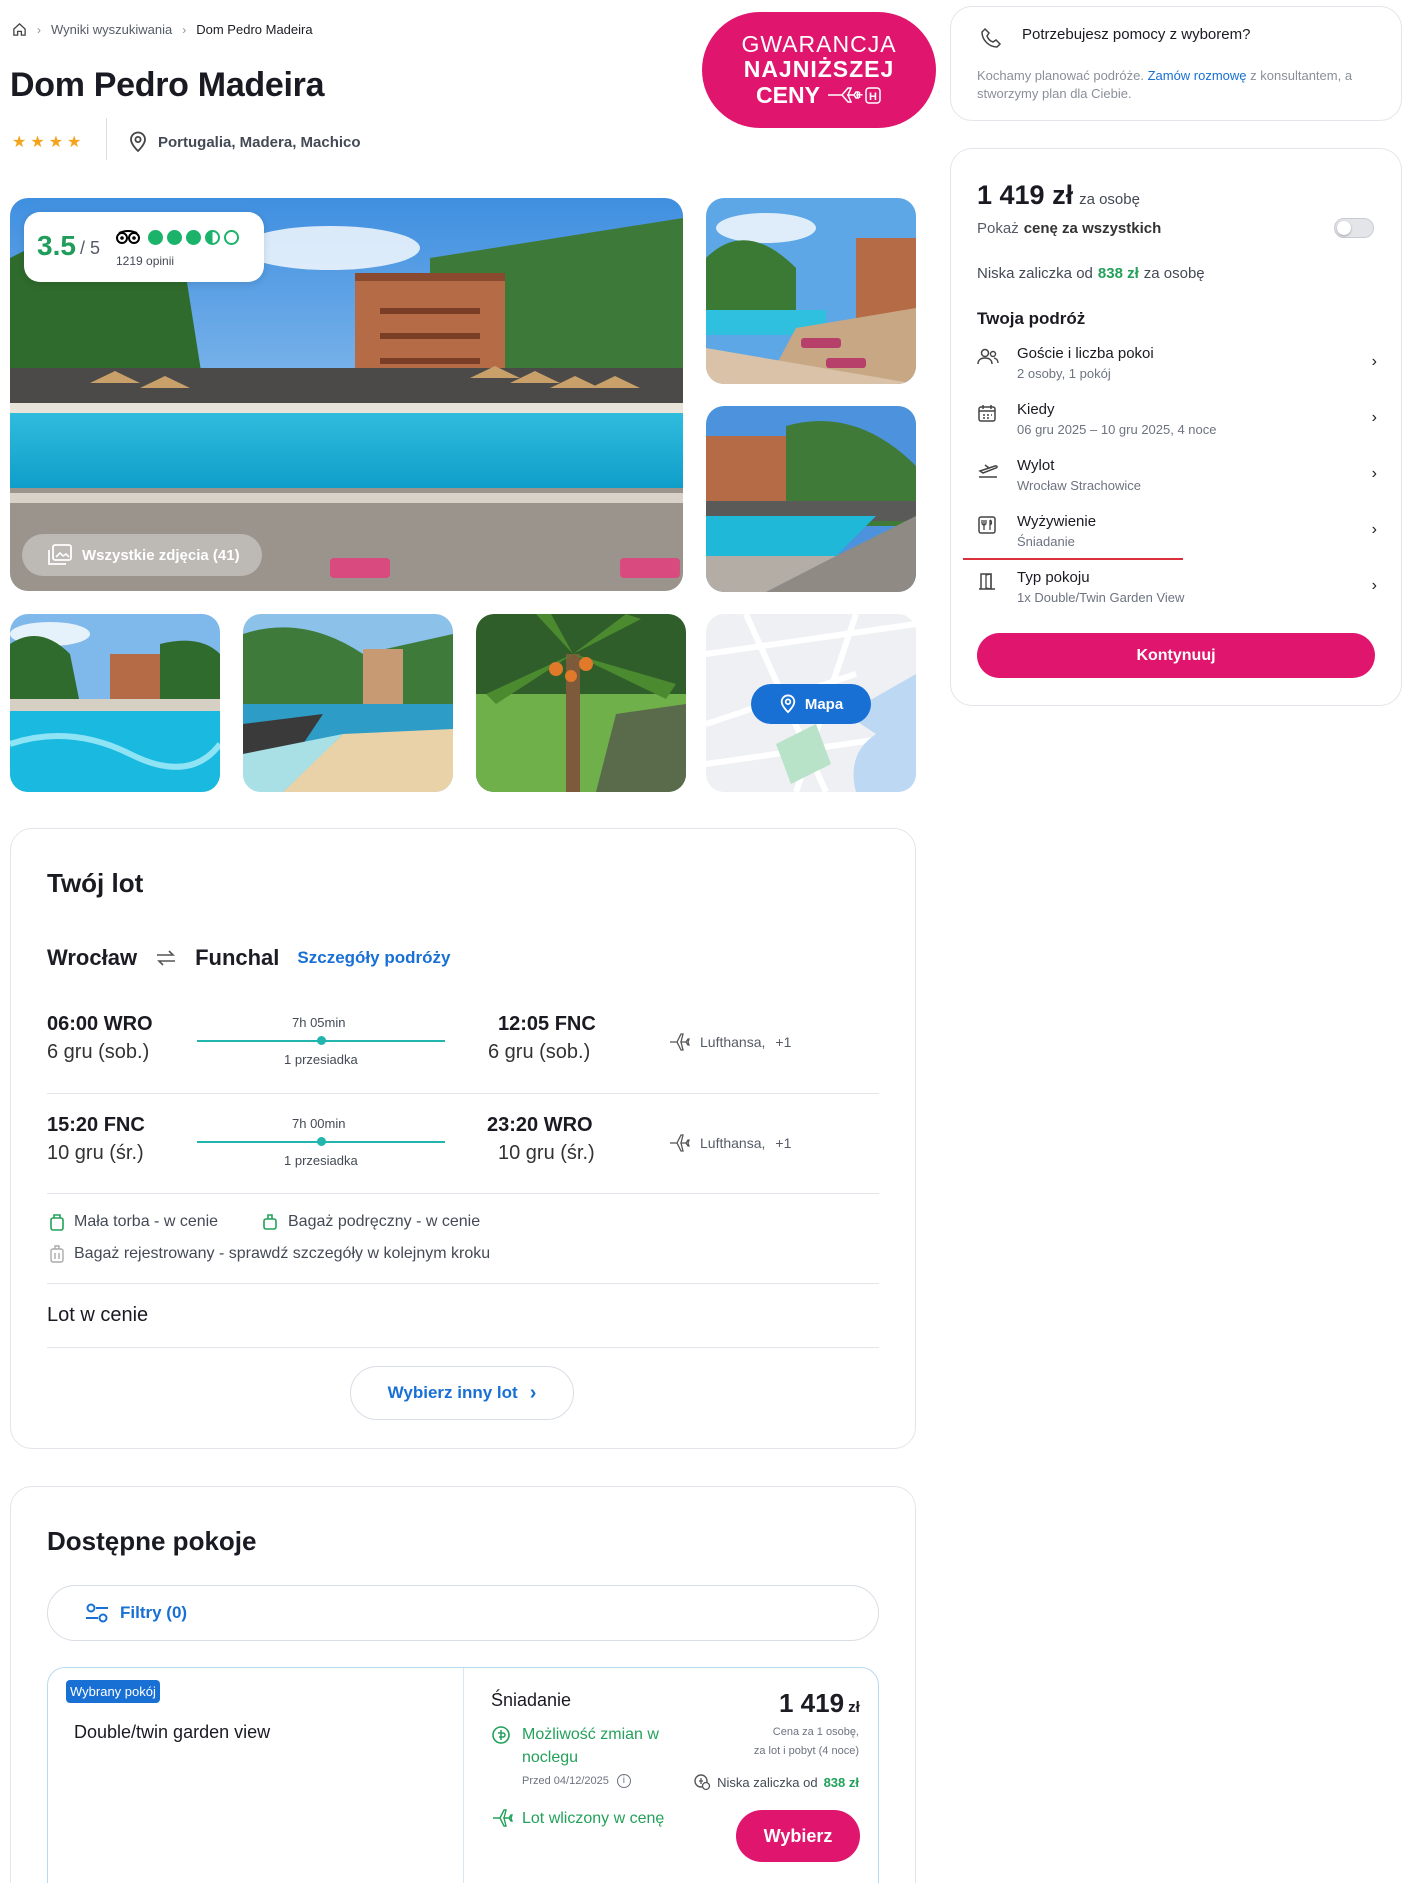  What do you see at coordinates (237, 957) in the screenshot?
I see `destination-city: Funchal` at bounding box center [237, 957].